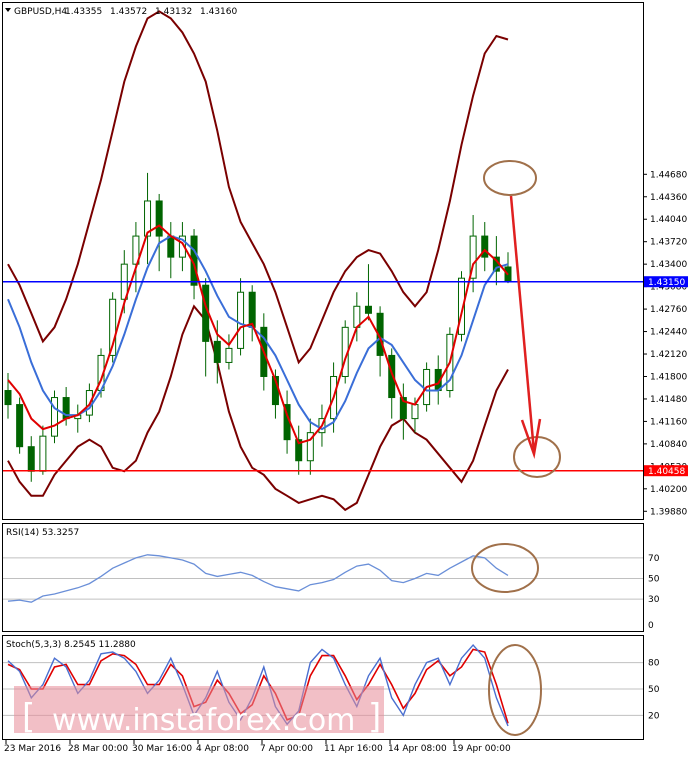 This screenshot has height=759, width=688. Describe the element at coordinates (668, 243) in the screenshot. I see `price-tick-label: 1.43720` at that location.